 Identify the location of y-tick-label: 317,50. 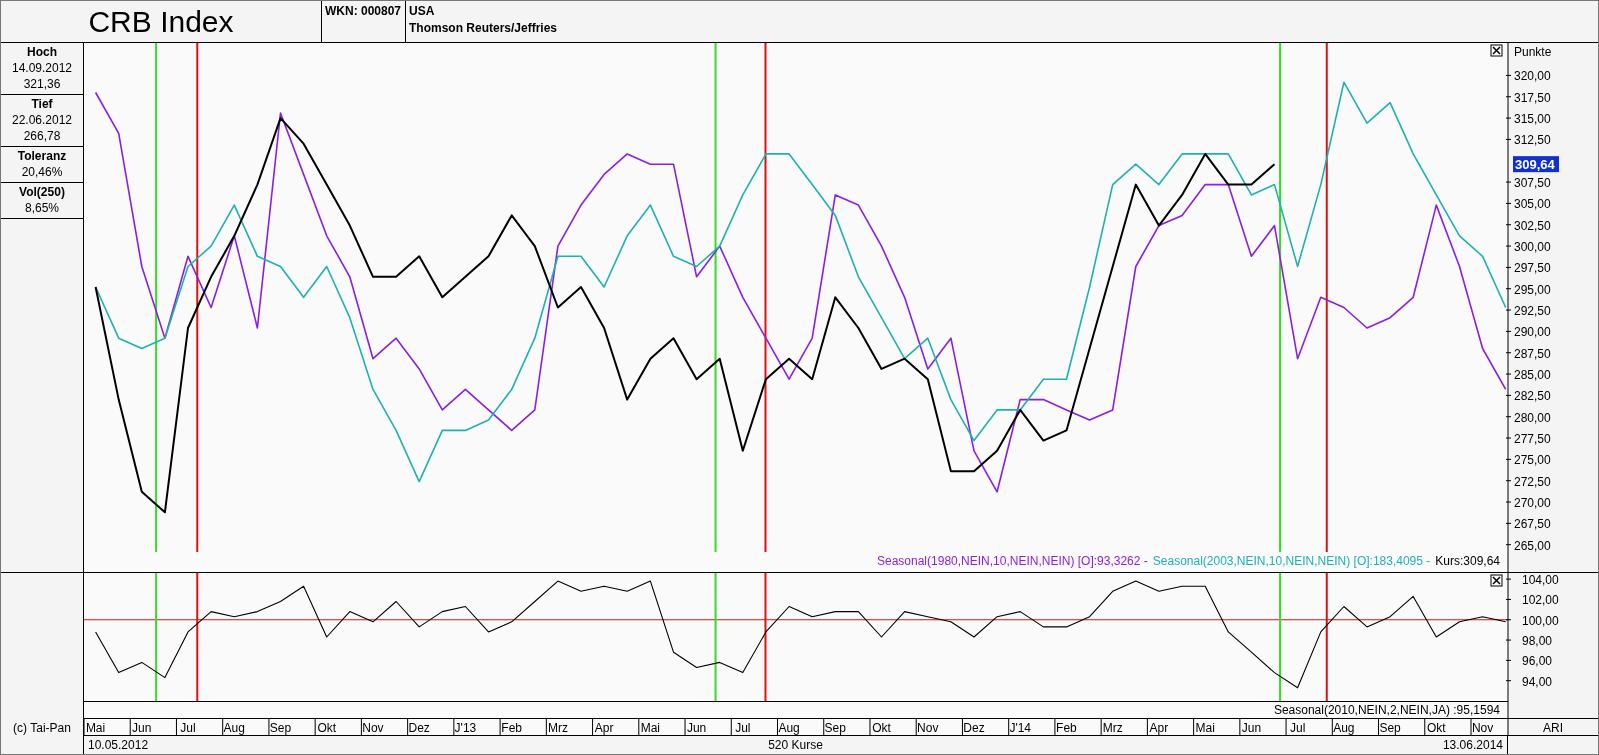
(1532, 97).